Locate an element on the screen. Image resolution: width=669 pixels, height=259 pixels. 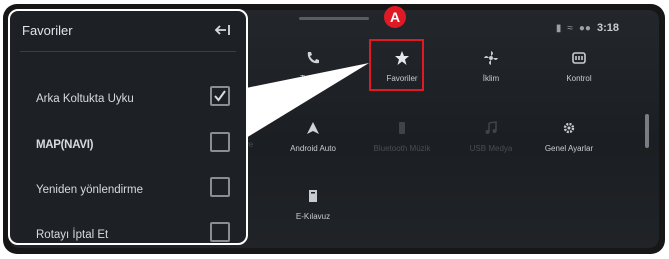
popup-title: Favoriler is located at coordinates (47, 30).